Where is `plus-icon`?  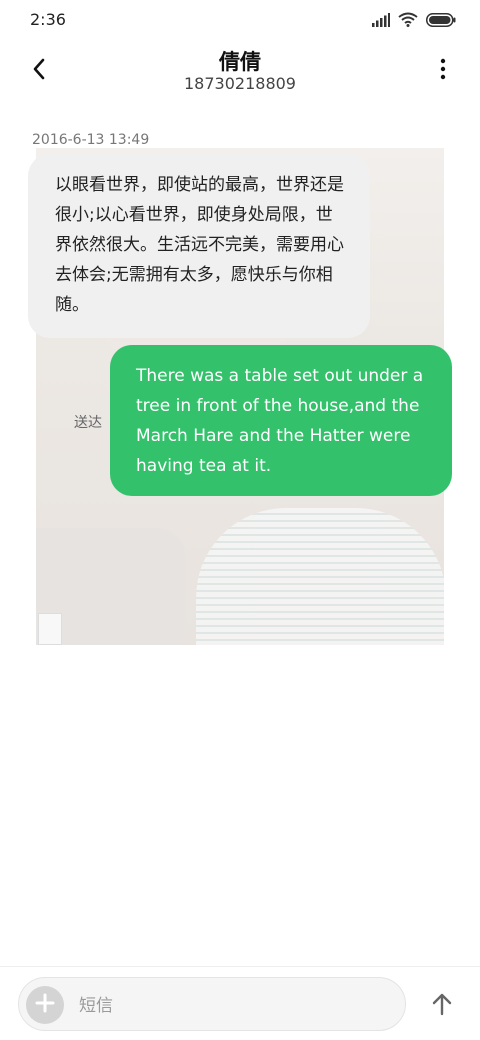
plus-icon is located at coordinates (45, 1005).